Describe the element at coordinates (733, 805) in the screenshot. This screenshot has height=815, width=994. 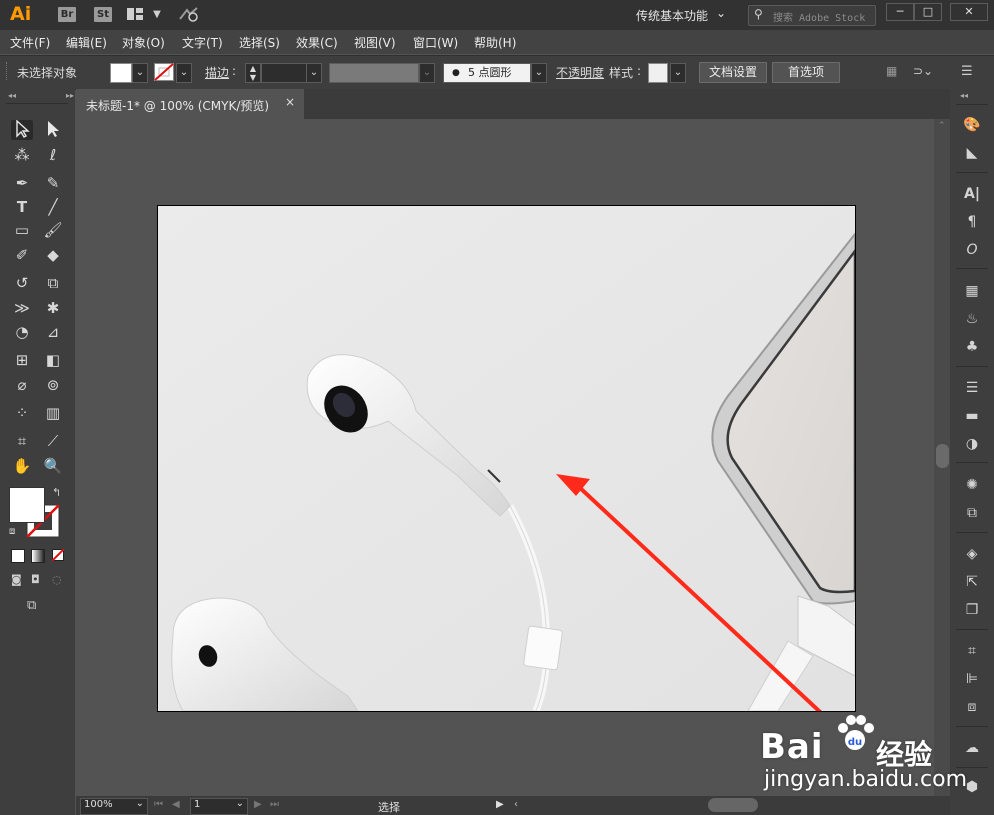
I see `horizontal-scroll-thumb` at that location.